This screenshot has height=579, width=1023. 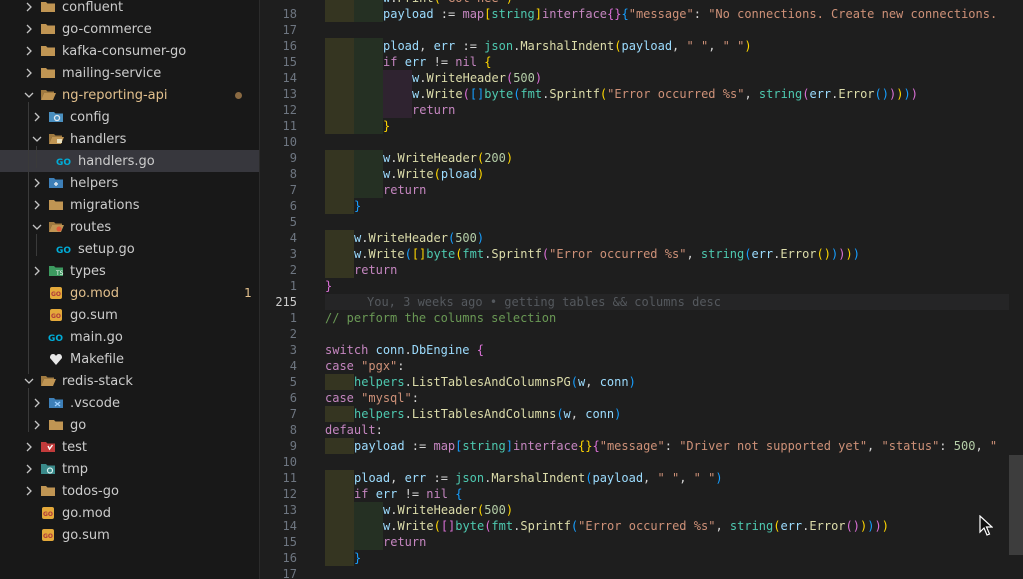 I want to click on code-line: default:, so click(x=354, y=430).